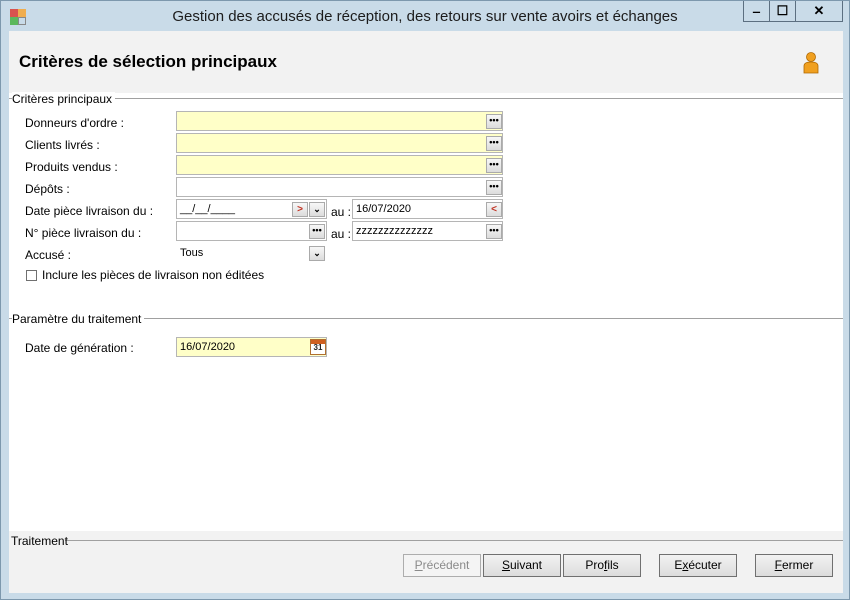  I want to click on section-main-label: Critères principaux, so click(64, 99).